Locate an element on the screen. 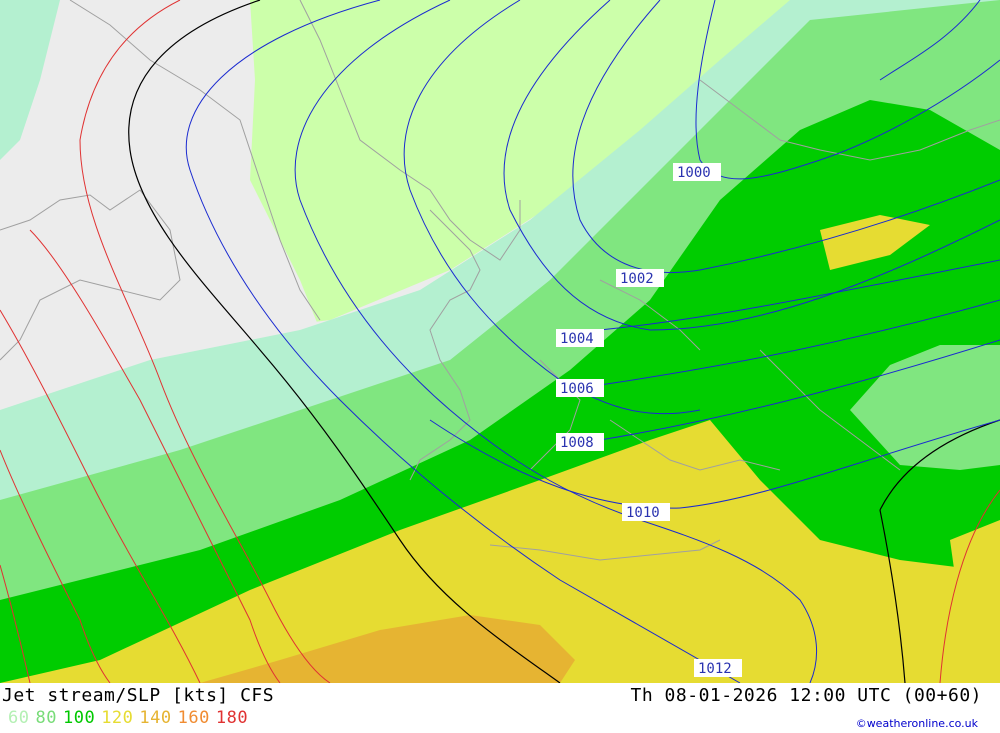 The image size is (1000, 733). svg-text: 1012 is located at coordinates (715, 669).